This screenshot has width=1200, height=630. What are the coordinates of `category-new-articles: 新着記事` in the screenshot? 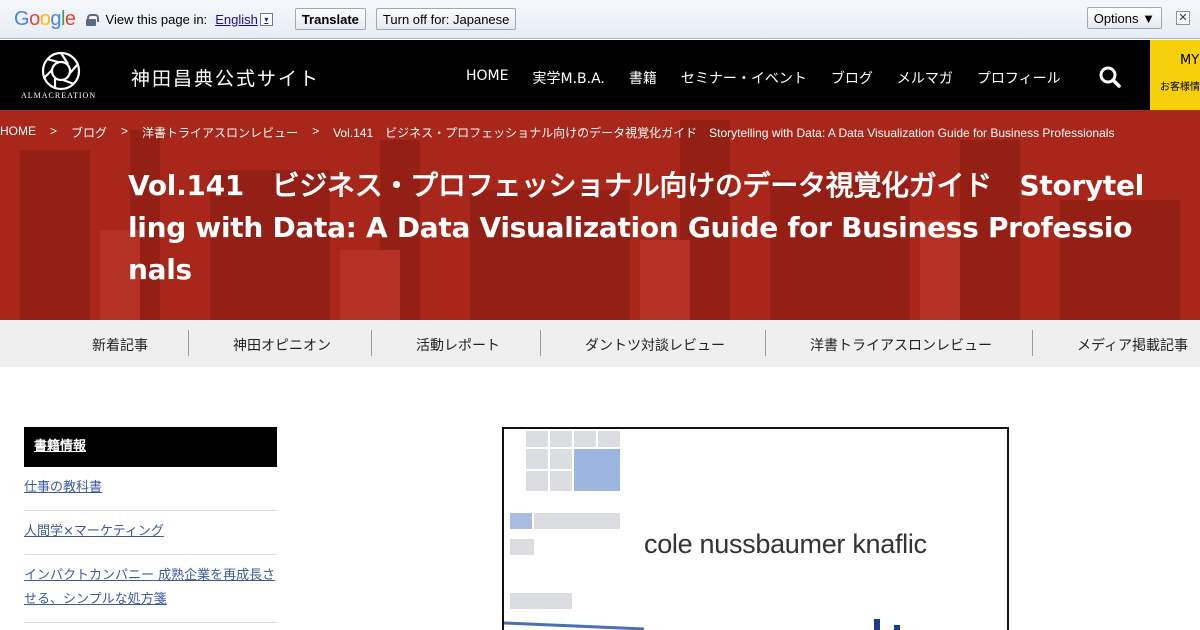 It's located at (120, 345).